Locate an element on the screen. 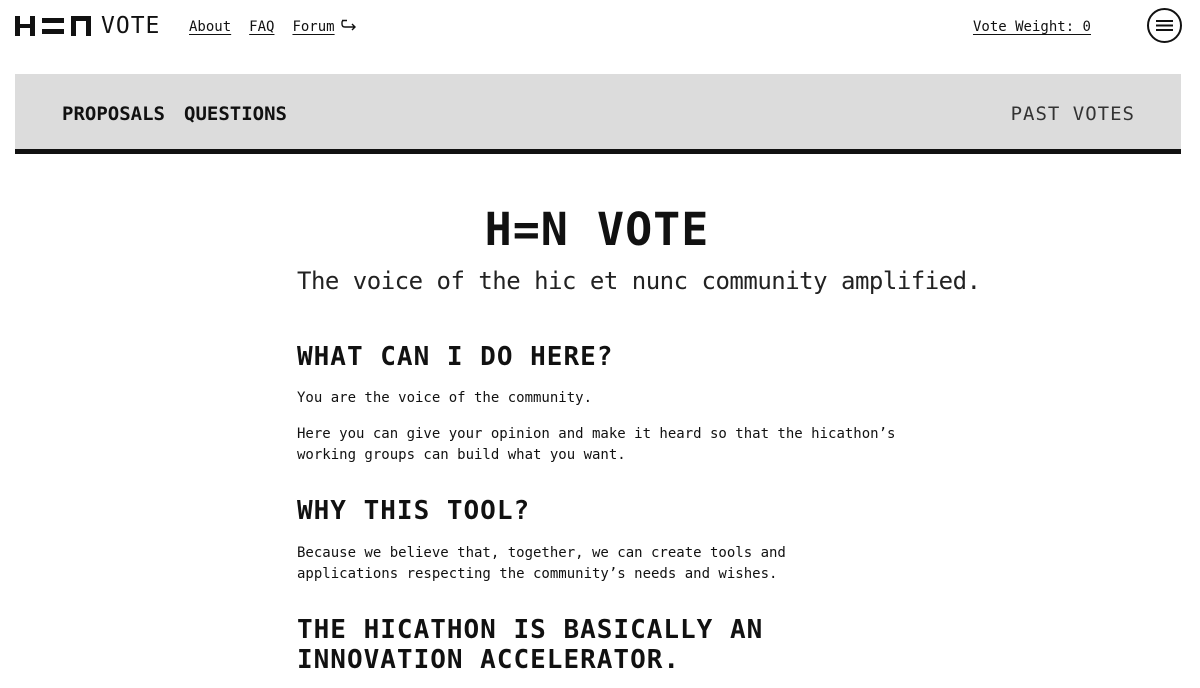  top-nav: About FAQ Forum is located at coordinates (273, 27).